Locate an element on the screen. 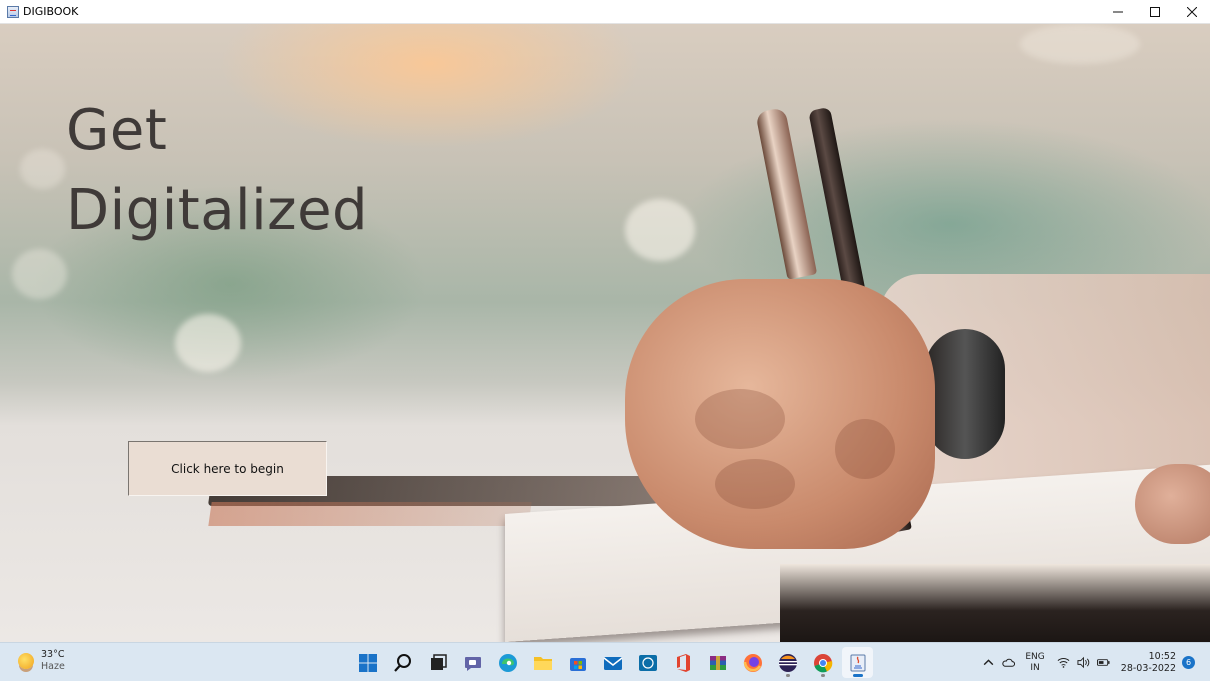 The width and height of the screenshot is (1210, 682). chrome-app is located at coordinates (822, 662).